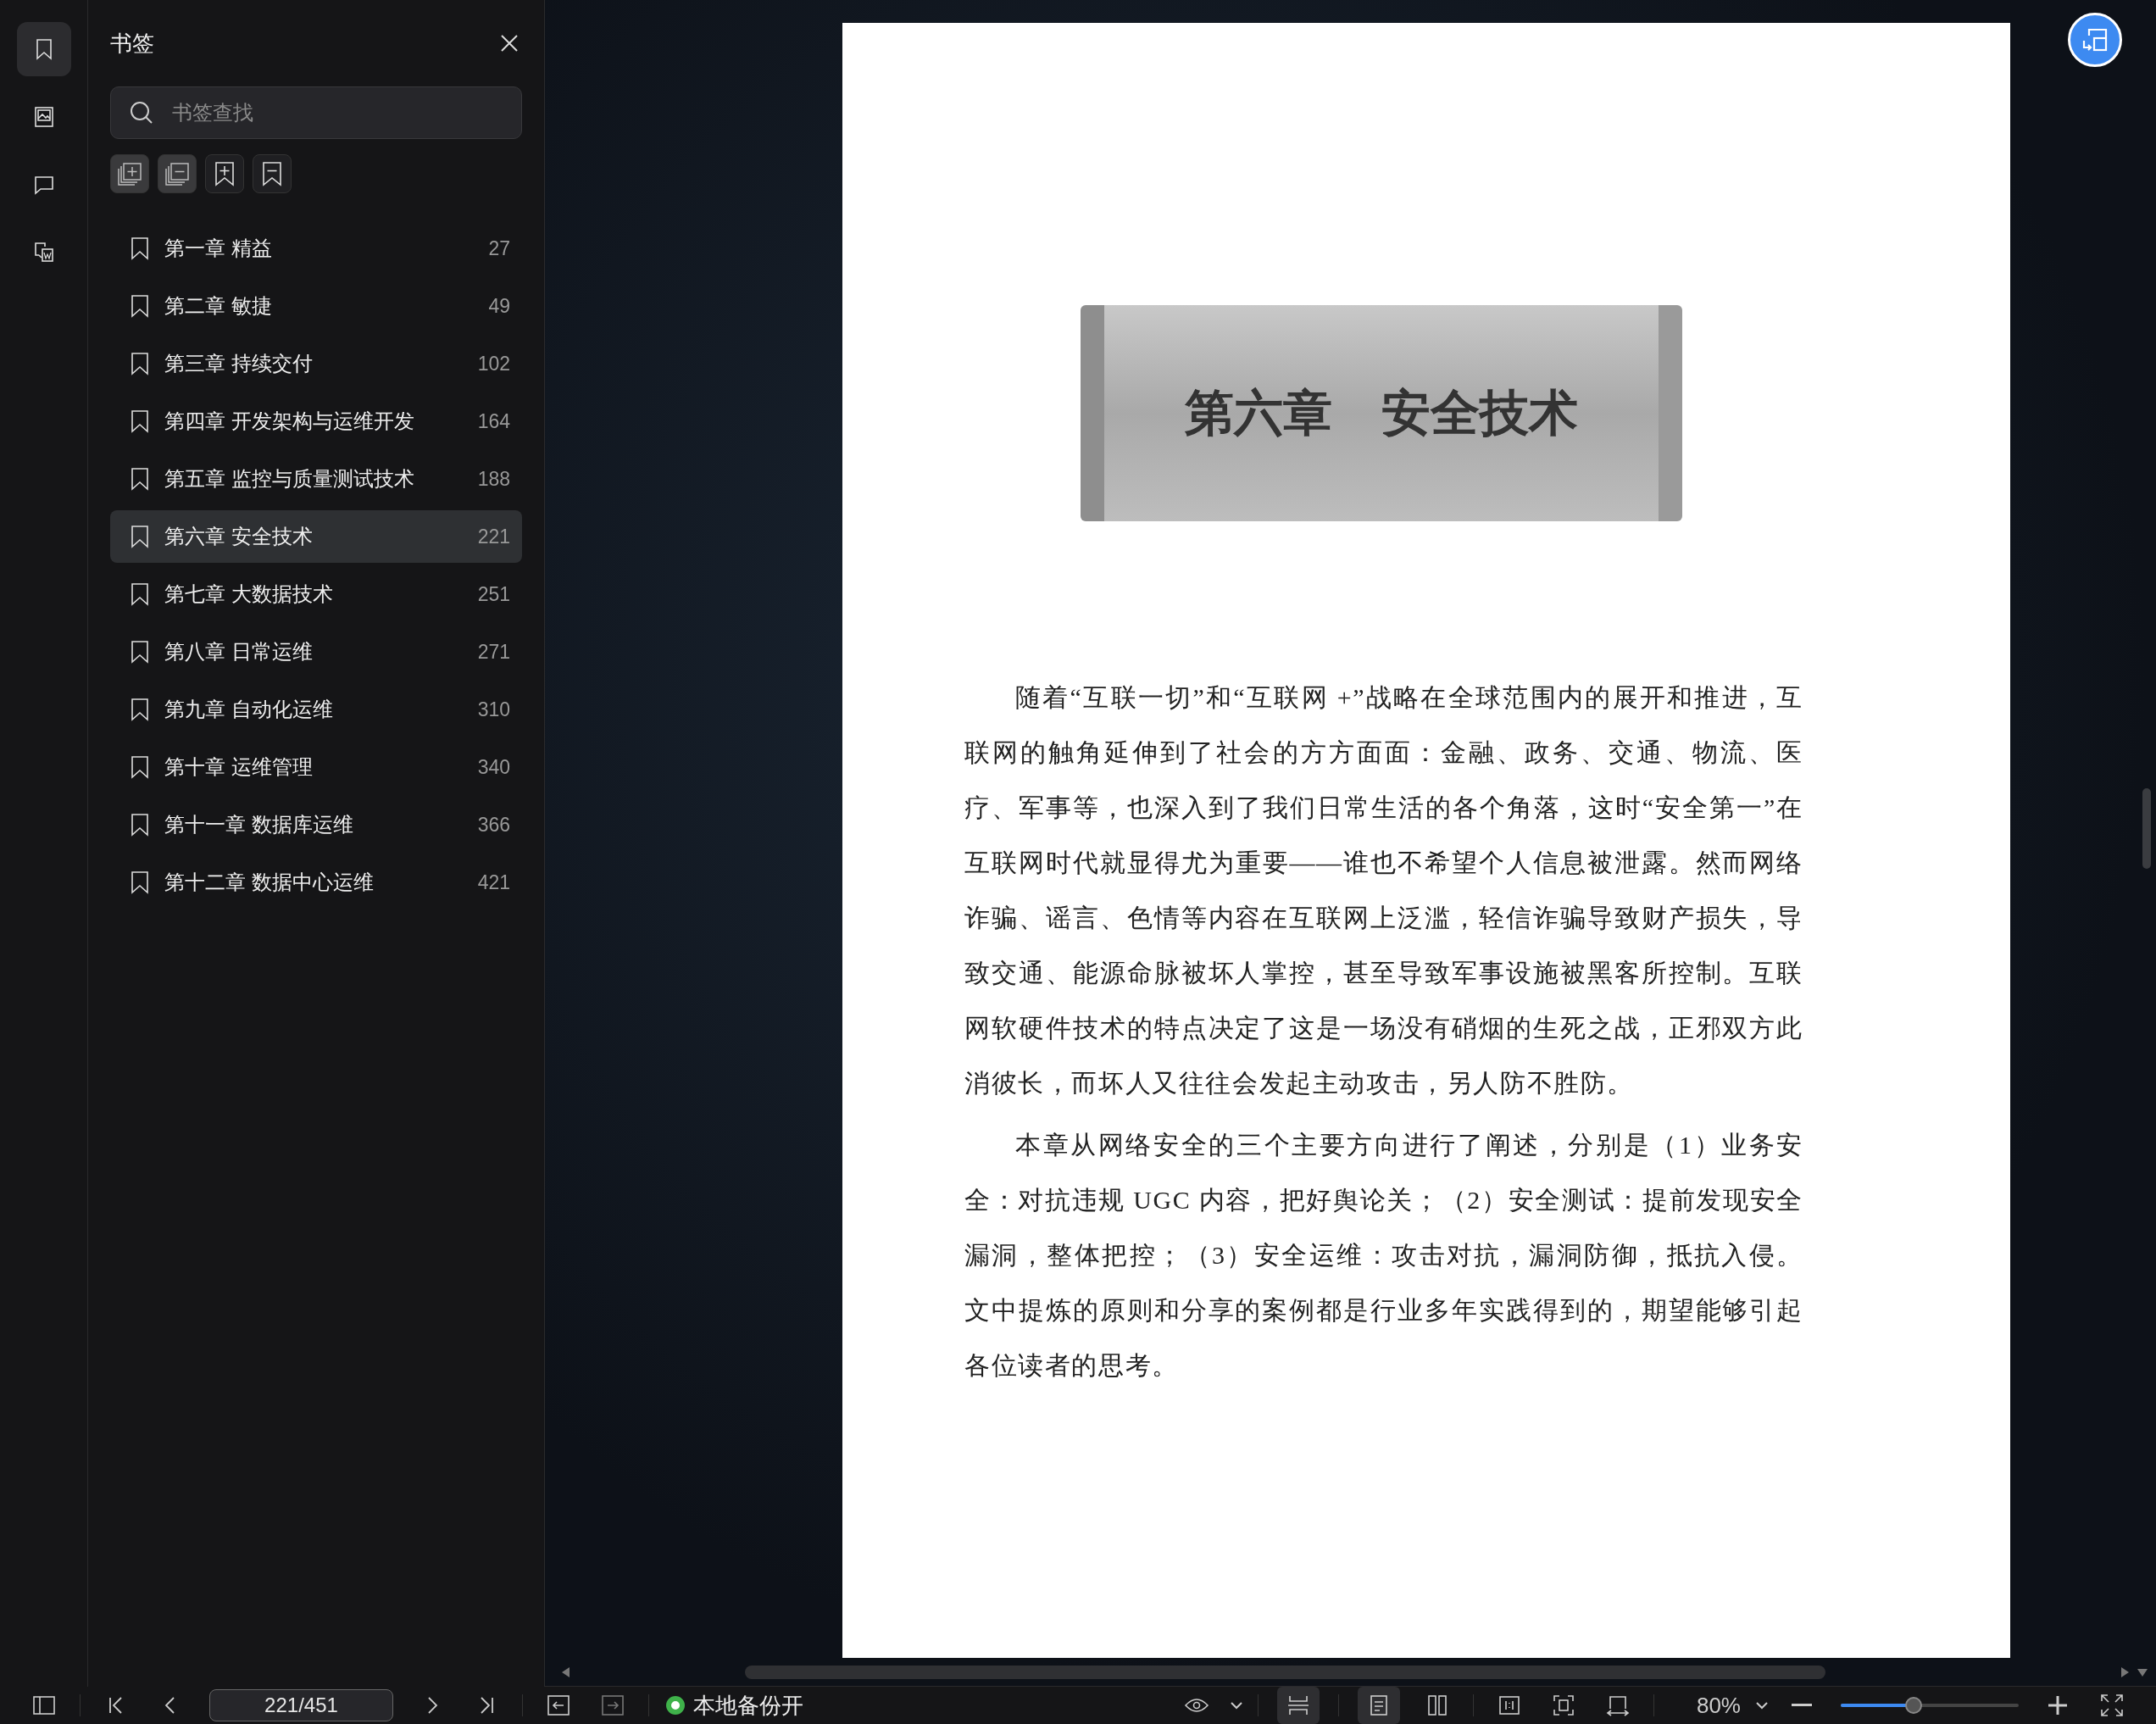 The height and width of the screenshot is (1724, 2156). Describe the element at coordinates (316, 249) in the screenshot. I see `bookmark-item: 第一章 精益 27` at that location.